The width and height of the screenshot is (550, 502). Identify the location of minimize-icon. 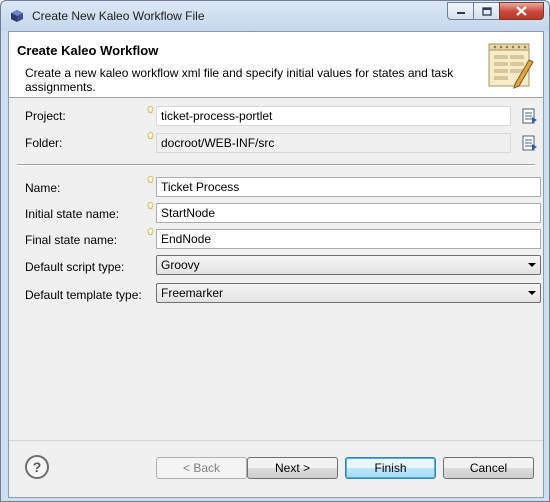
(460, 13).